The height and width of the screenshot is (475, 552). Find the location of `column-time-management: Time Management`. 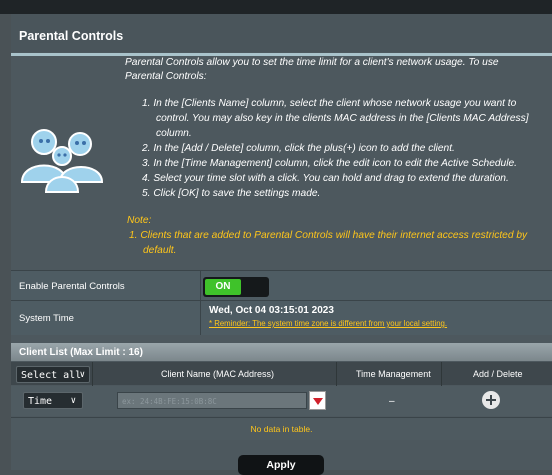

column-time-management: Time Management is located at coordinates (393, 374).